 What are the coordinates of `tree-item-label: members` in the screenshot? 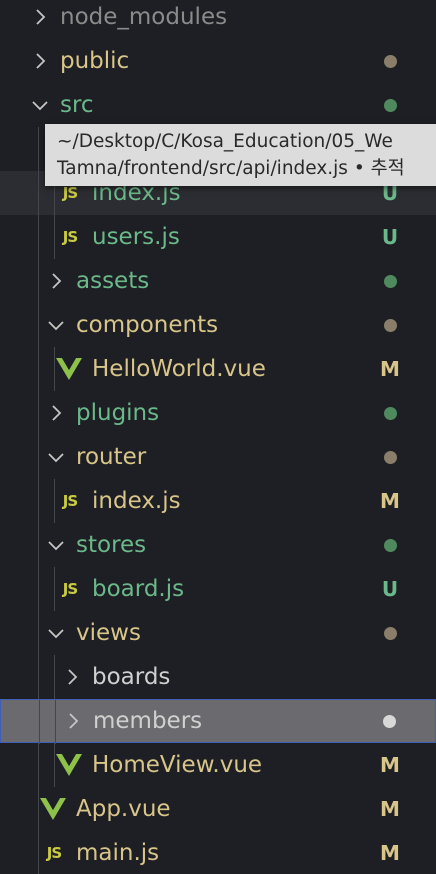 It's located at (148, 721).